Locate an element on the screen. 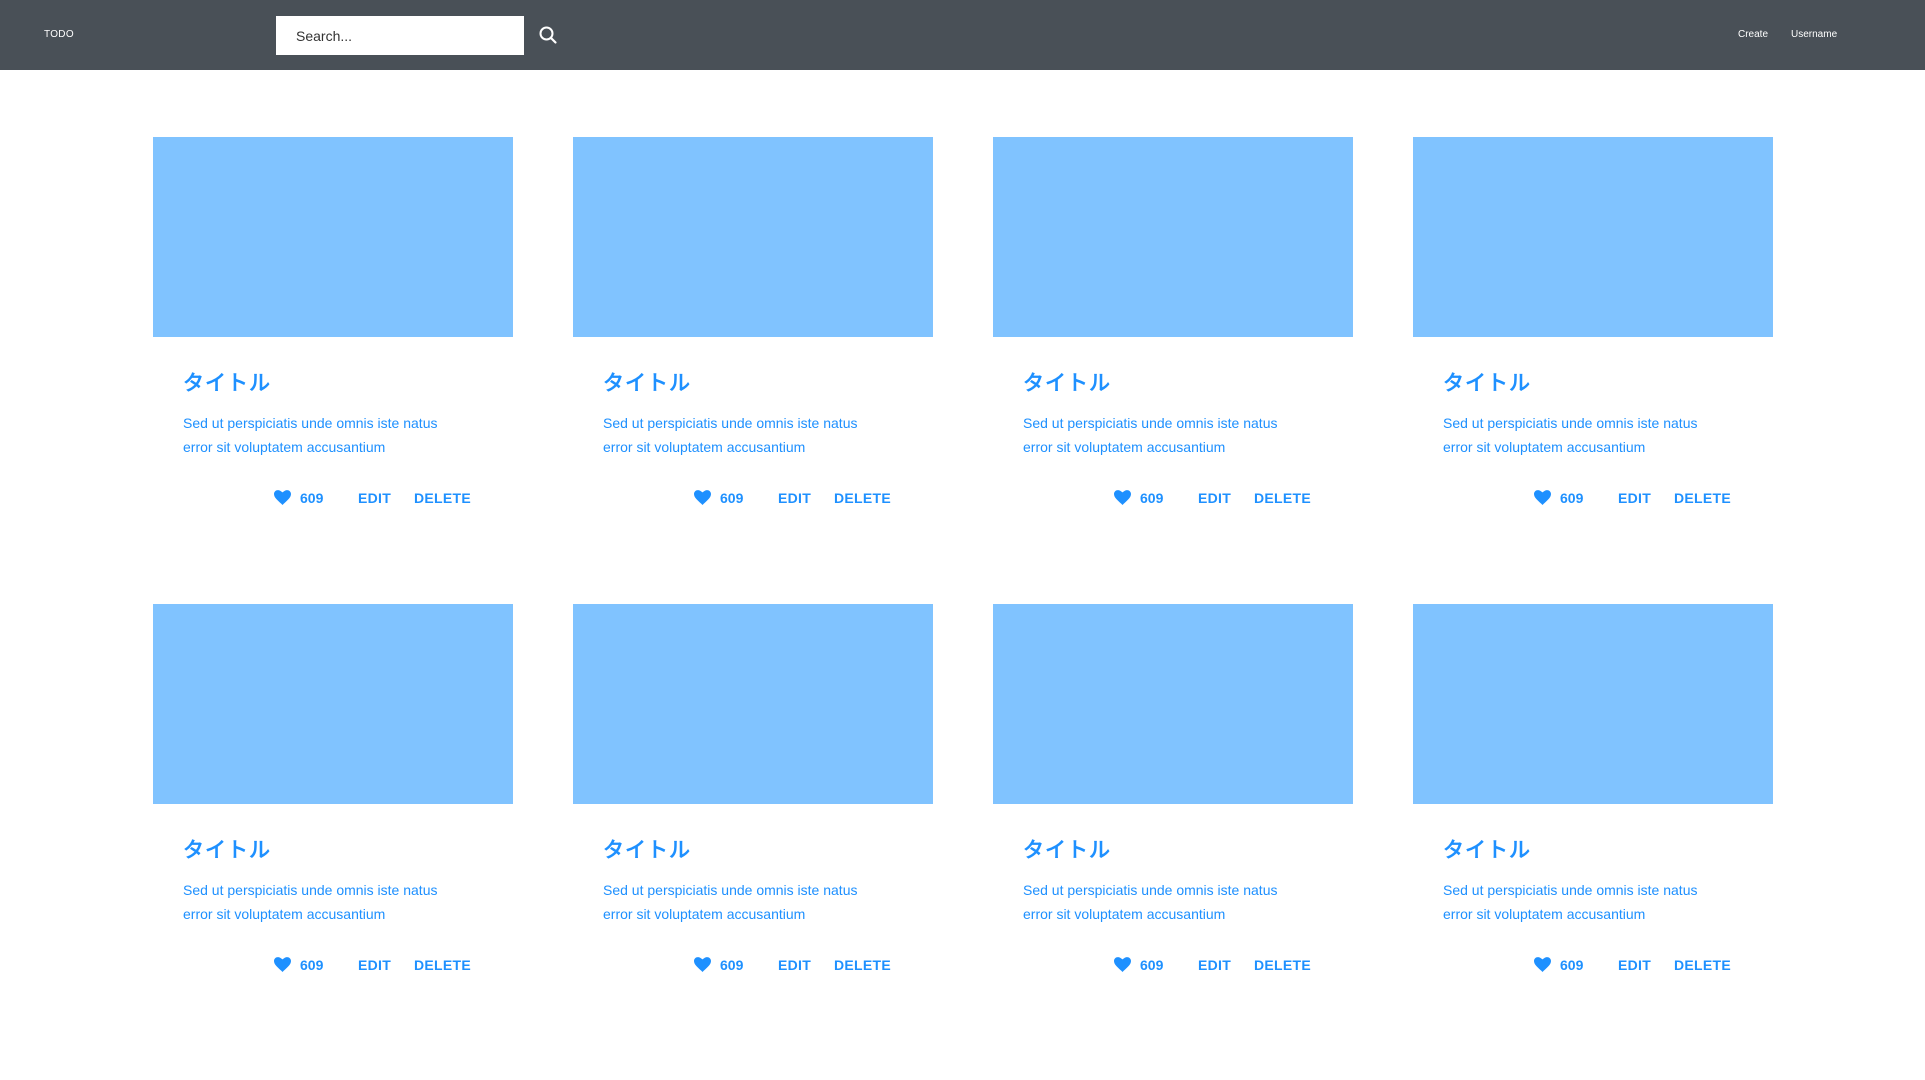  username-link: Username is located at coordinates (1814, 35).